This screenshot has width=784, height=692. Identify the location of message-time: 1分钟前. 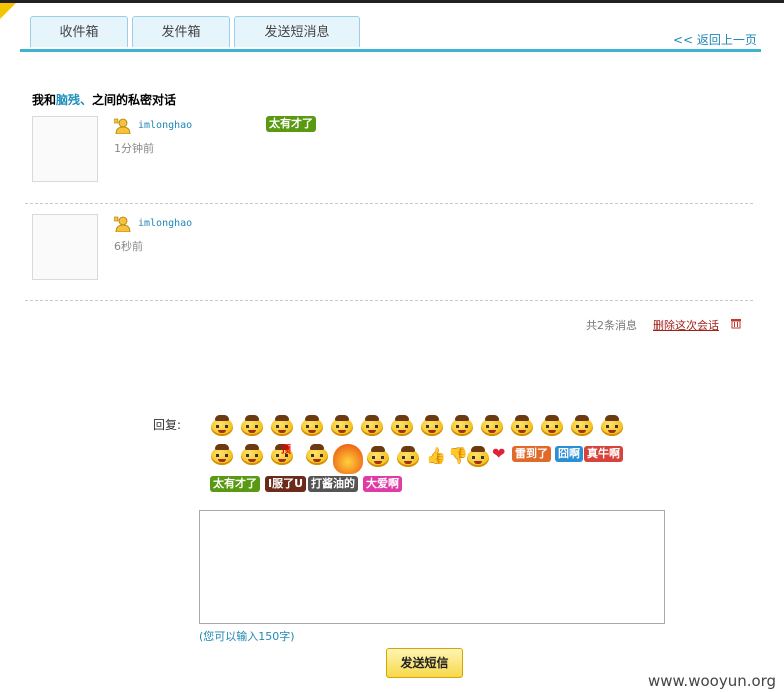
(134, 148).